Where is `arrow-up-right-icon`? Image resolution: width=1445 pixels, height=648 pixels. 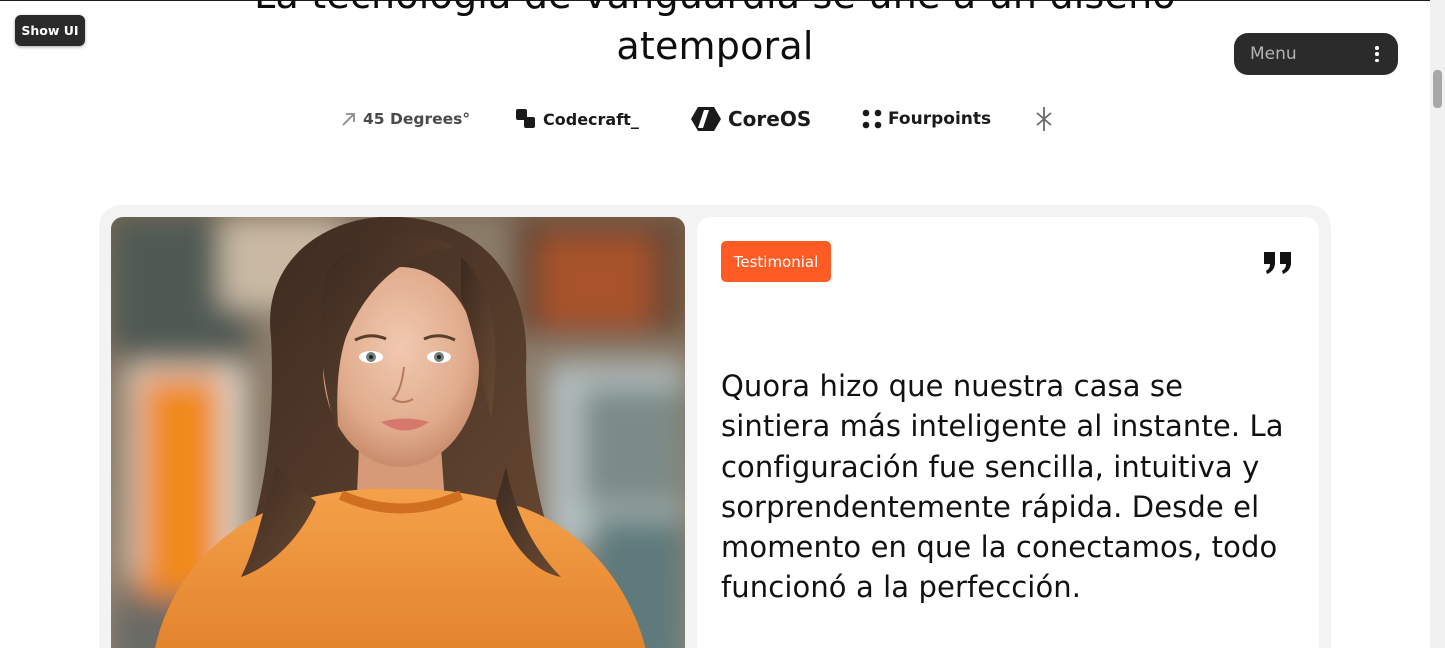 arrow-up-right-icon is located at coordinates (348, 119).